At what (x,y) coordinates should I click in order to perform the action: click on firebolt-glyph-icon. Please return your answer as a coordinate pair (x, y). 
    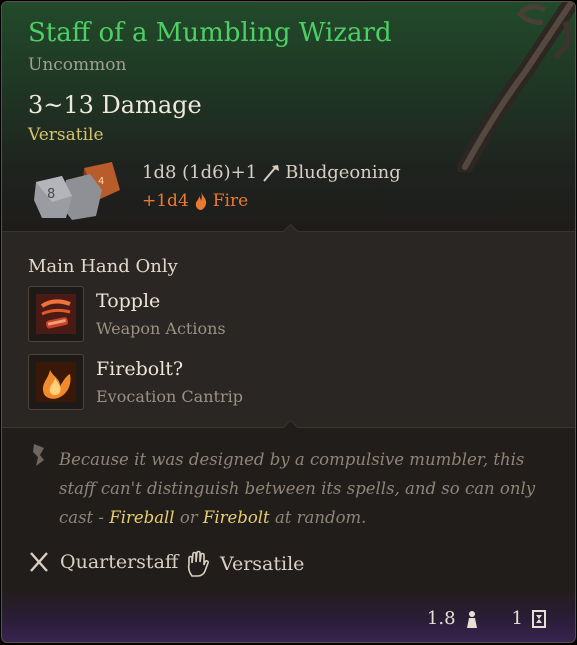
    Looking at the image, I should click on (56, 382).